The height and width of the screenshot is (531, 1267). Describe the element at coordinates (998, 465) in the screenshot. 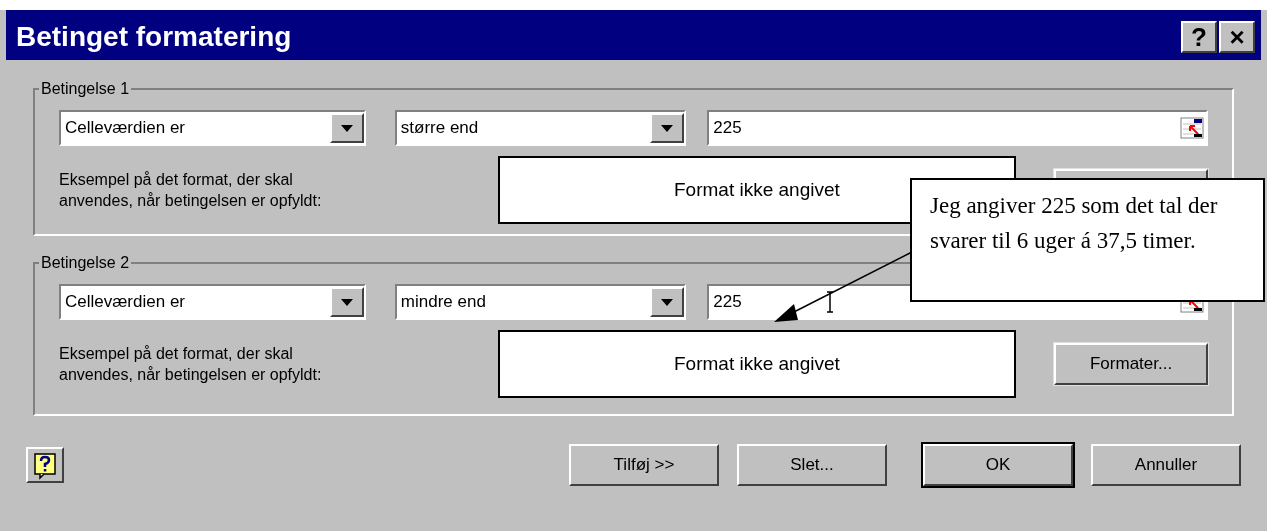

I see `dialog-button: OK` at that location.